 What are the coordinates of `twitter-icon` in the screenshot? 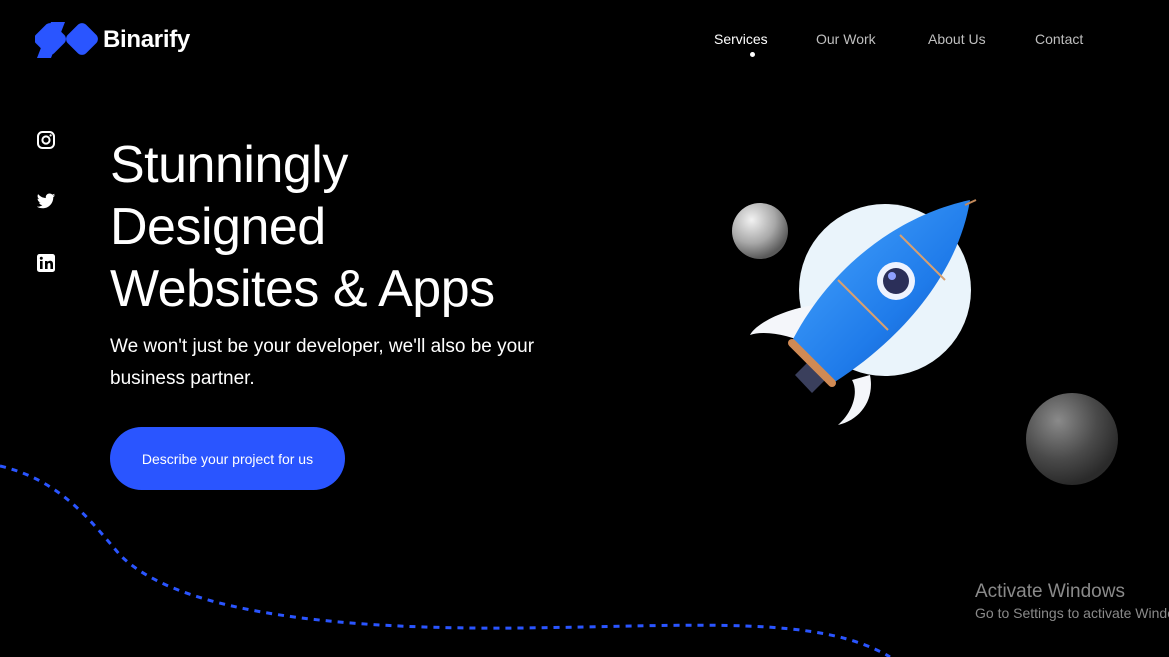 It's located at (46, 201).